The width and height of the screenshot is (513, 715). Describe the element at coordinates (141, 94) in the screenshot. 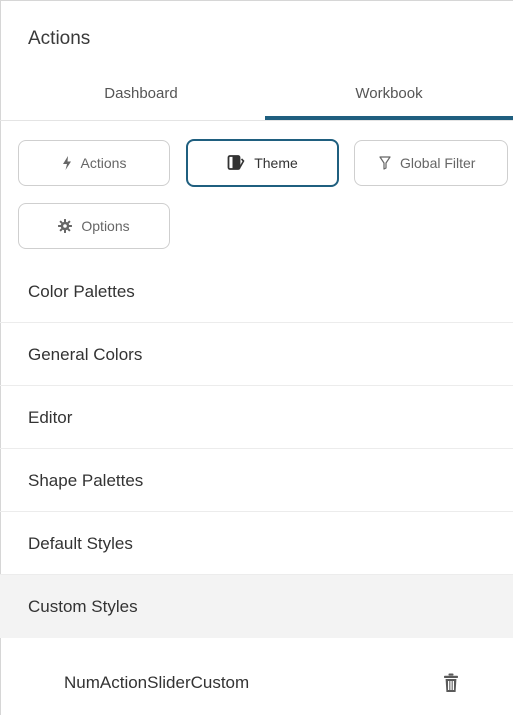

I see `tab-dashboard: Dashboard` at that location.